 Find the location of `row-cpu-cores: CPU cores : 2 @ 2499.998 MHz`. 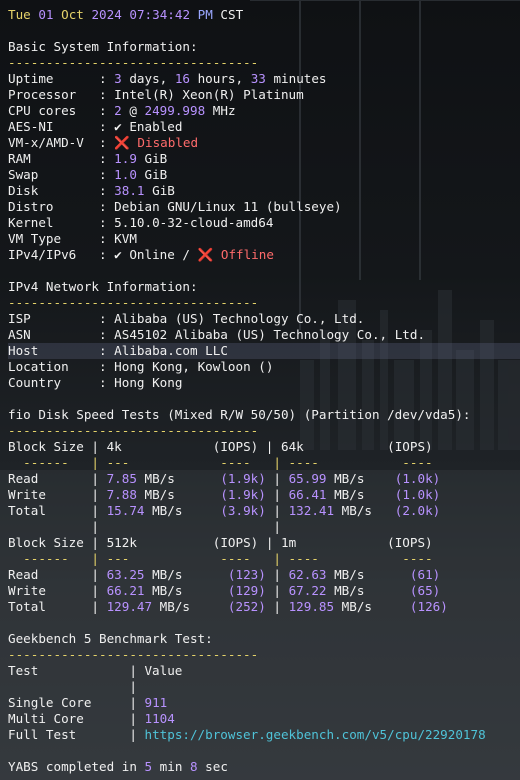

row-cpu-cores: CPU cores : 2 @ 2499.998 MHz is located at coordinates (122, 110).